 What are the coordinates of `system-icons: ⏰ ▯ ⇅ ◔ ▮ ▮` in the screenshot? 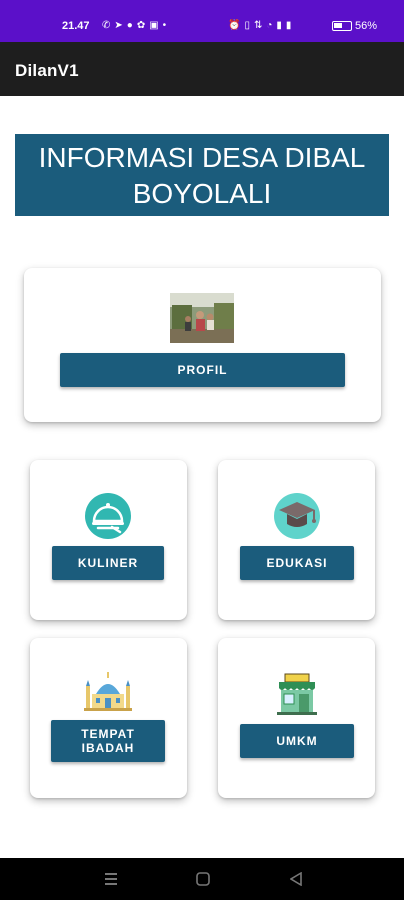 It's located at (259, 25).